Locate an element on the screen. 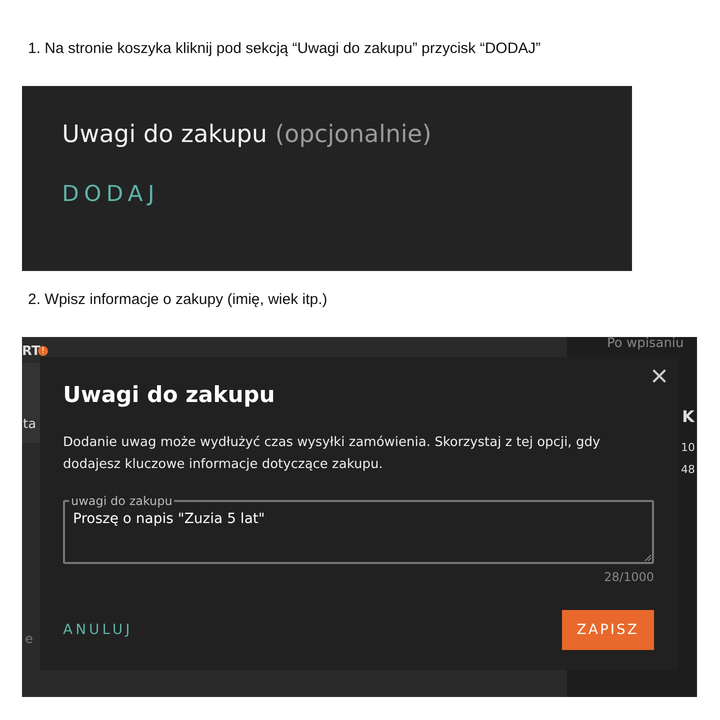 The image size is (720, 720). step-instruction: 2. Wpisz informacje o zakupy (imię, wiek itp.) is located at coordinates (178, 299).